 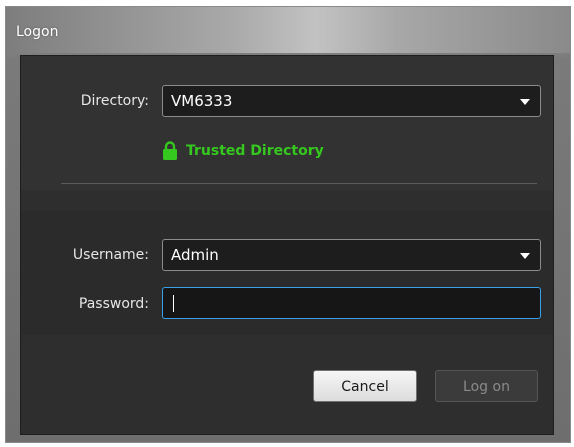 I want to click on directory-value: VM6333, so click(x=202, y=101).